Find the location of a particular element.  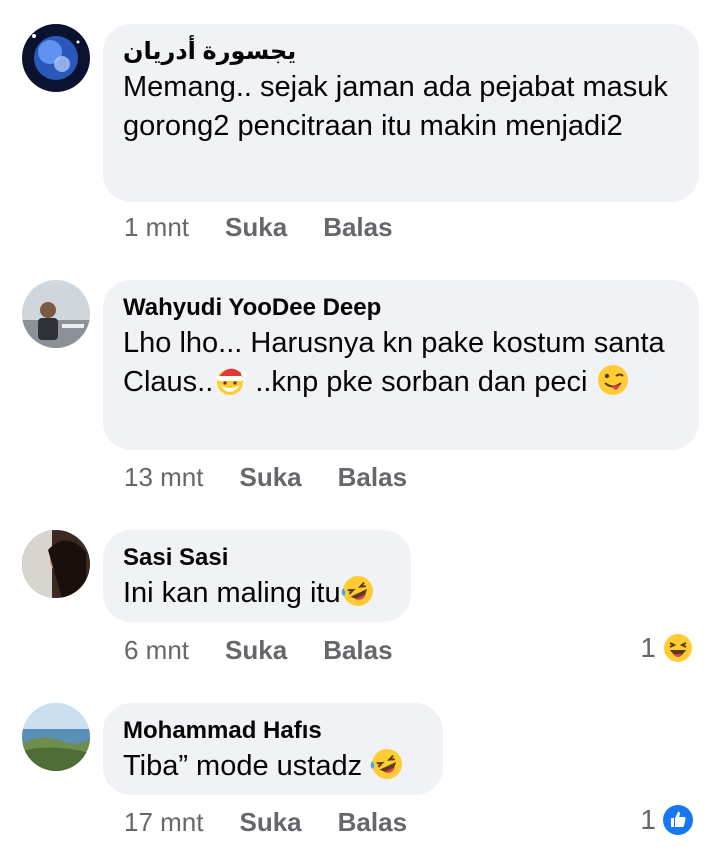

santa-emoji-icon is located at coordinates (232, 381).